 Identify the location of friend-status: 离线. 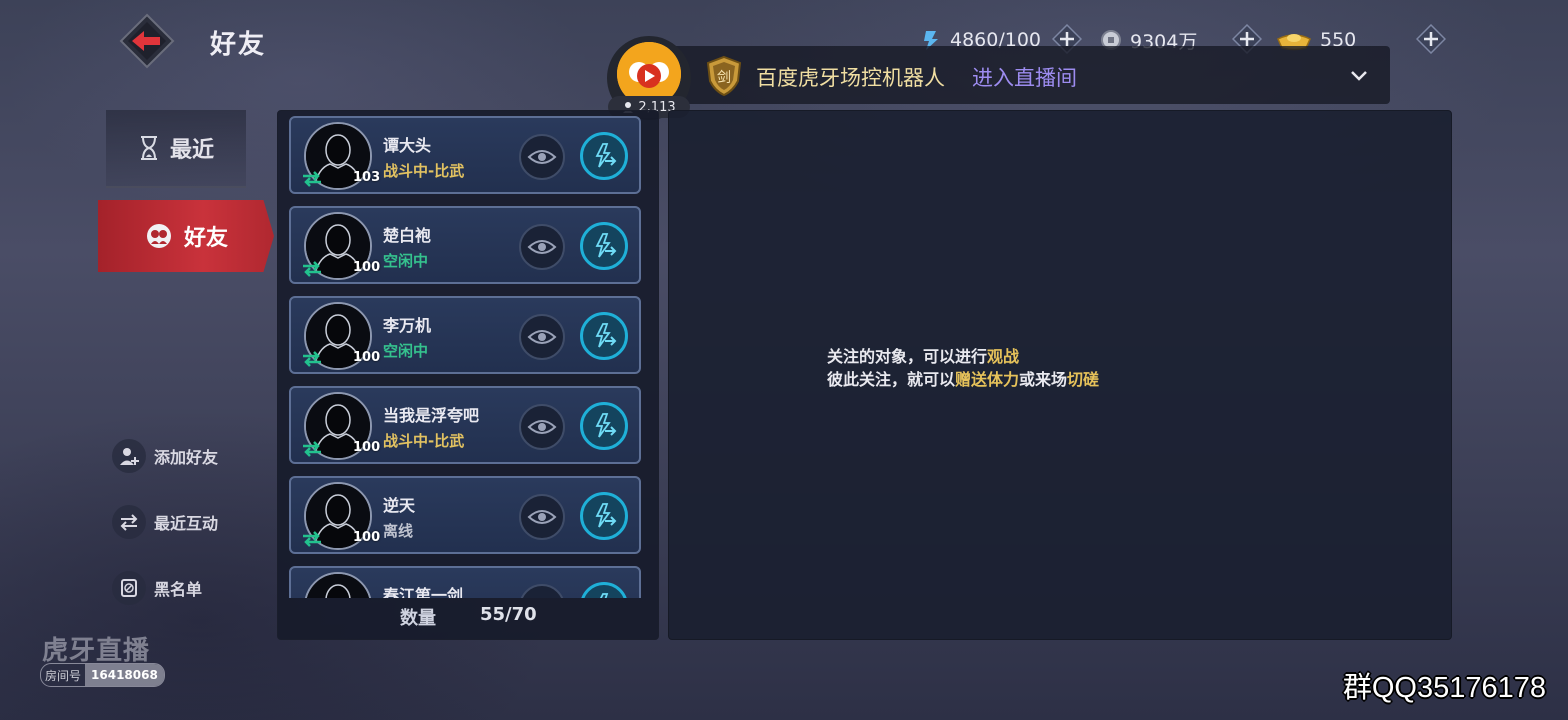
(398, 531).